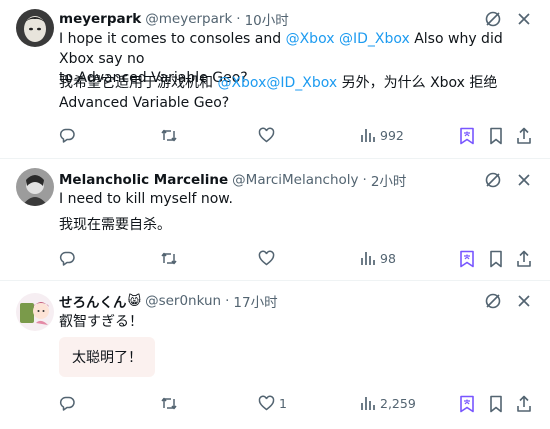 The width and height of the screenshot is (550, 429). I want to click on likes-count: 1, so click(283, 403).